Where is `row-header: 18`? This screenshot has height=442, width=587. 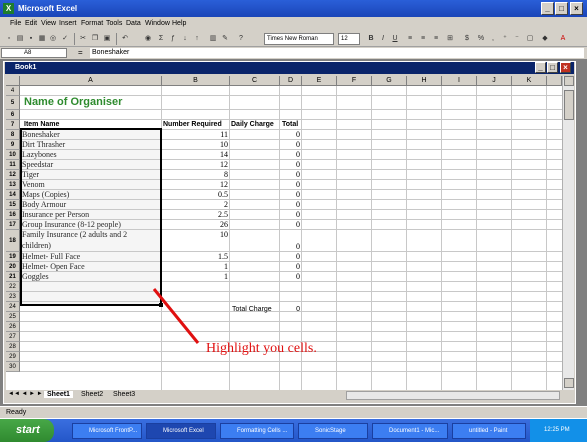
row-header: 18 is located at coordinates (13, 241).